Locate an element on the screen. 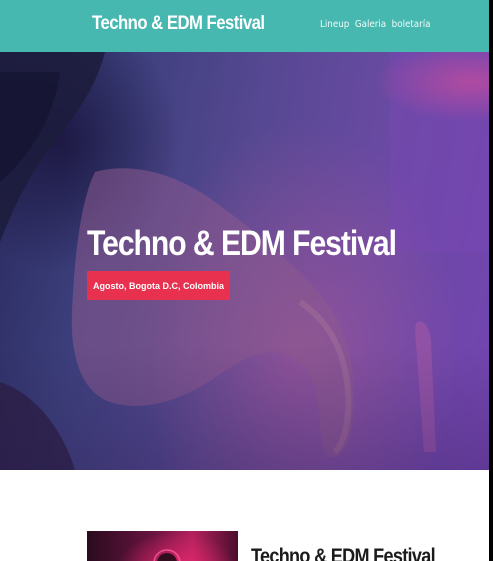 The width and height of the screenshot is (493, 561). window-edge is located at coordinates (491, 280).